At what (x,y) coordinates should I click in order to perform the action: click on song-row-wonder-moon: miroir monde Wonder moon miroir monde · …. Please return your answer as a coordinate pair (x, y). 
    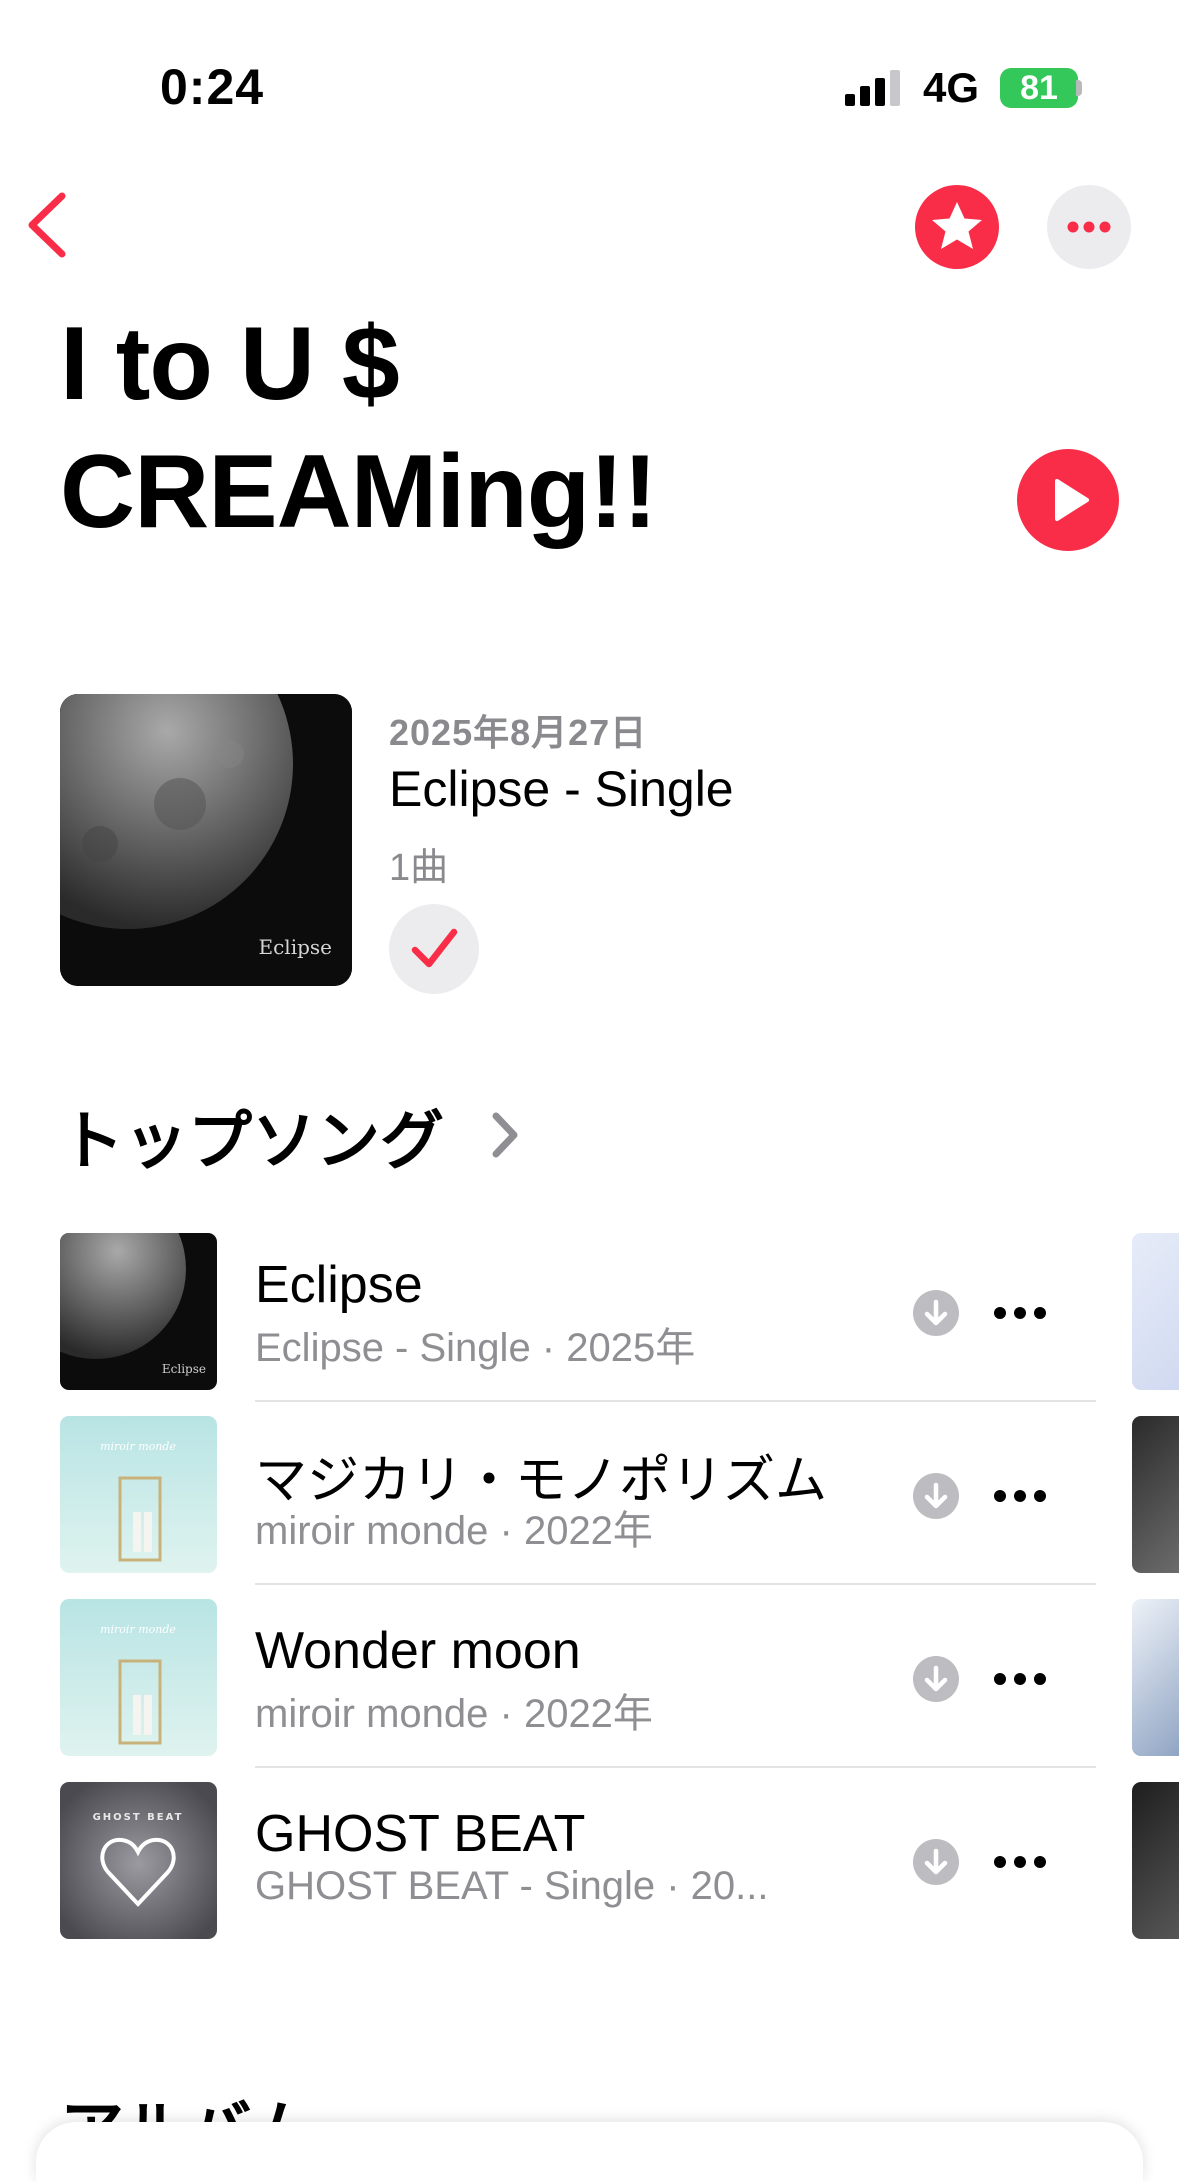
    Looking at the image, I should click on (578, 1690).